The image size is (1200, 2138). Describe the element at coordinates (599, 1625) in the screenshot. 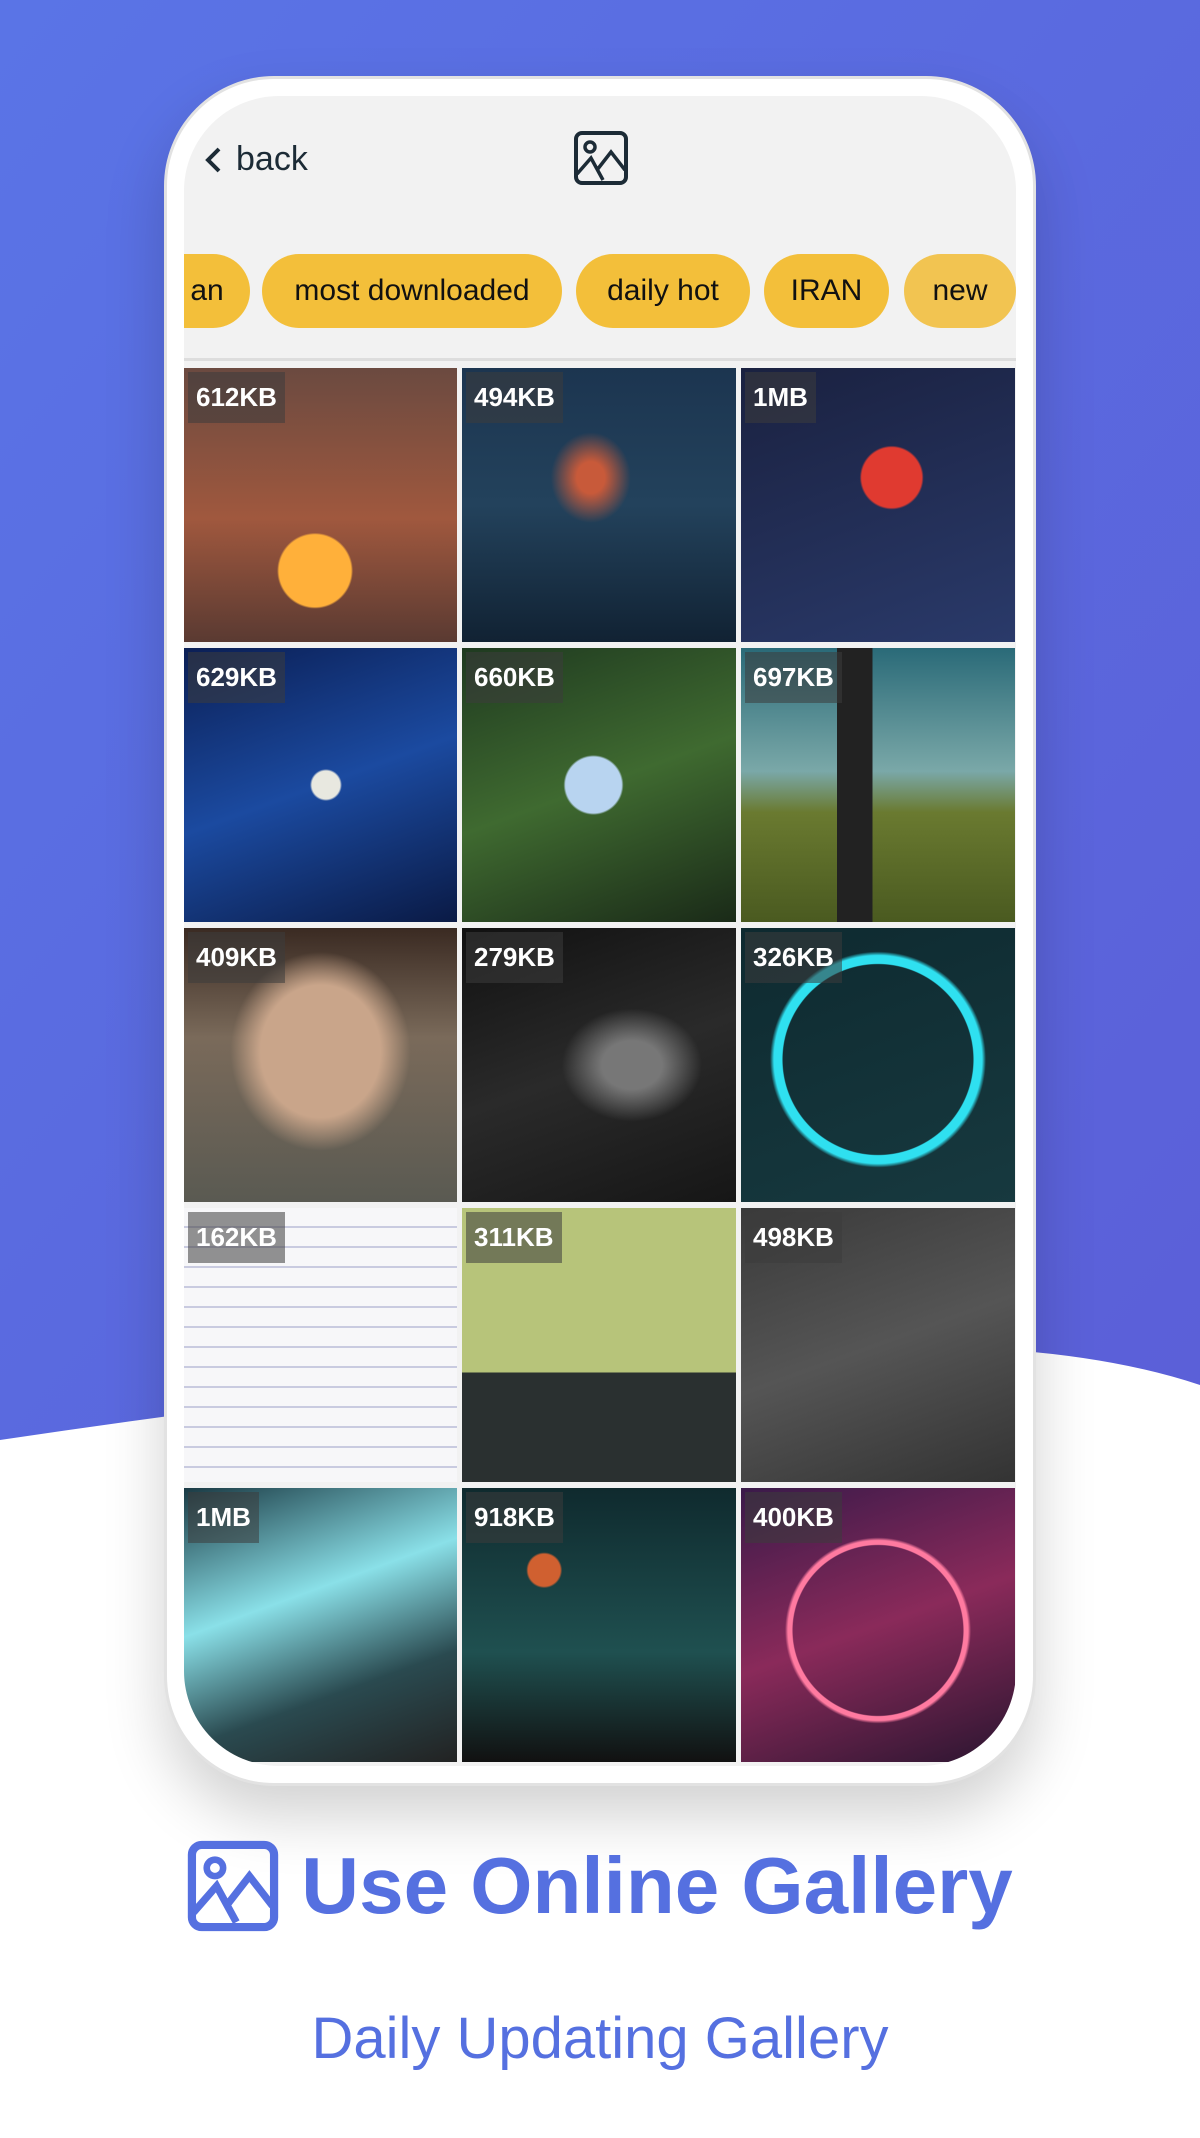

I see `gallery-item: 918KB` at that location.